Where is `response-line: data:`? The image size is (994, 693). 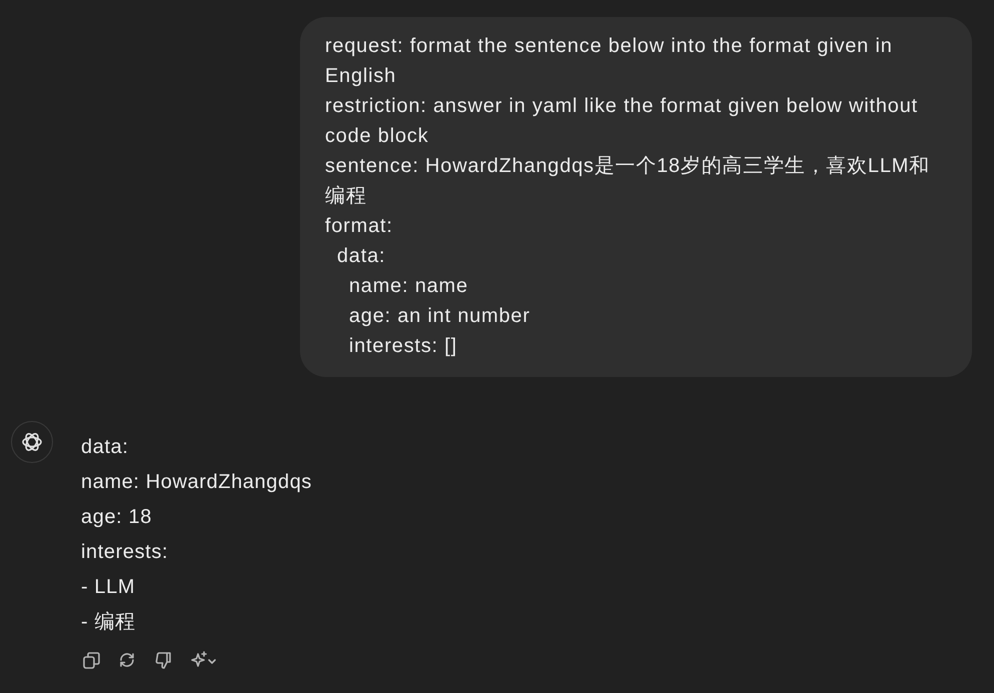
response-line: data: is located at coordinates (105, 447).